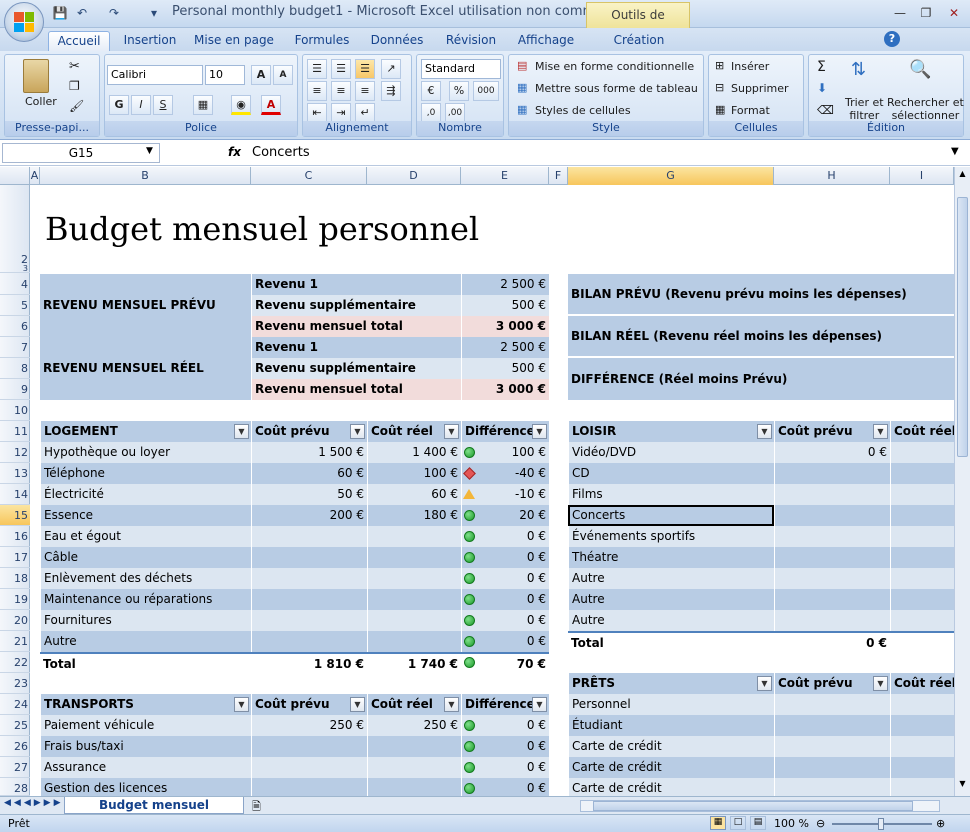  What do you see at coordinates (154, 812) in the screenshot?
I see `sheet-tab-active: Budget mensuel personnel` at bounding box center [154, 812].